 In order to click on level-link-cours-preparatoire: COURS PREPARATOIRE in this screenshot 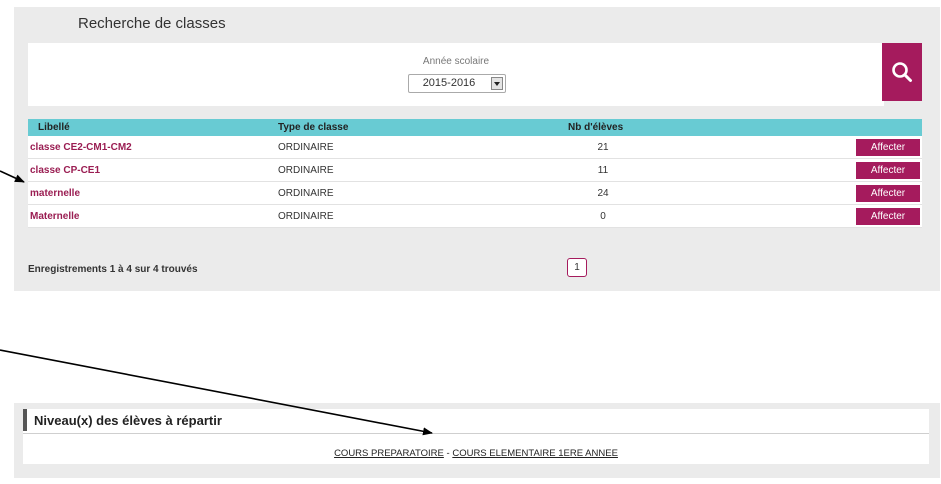, I will do `click(389, 453)`.